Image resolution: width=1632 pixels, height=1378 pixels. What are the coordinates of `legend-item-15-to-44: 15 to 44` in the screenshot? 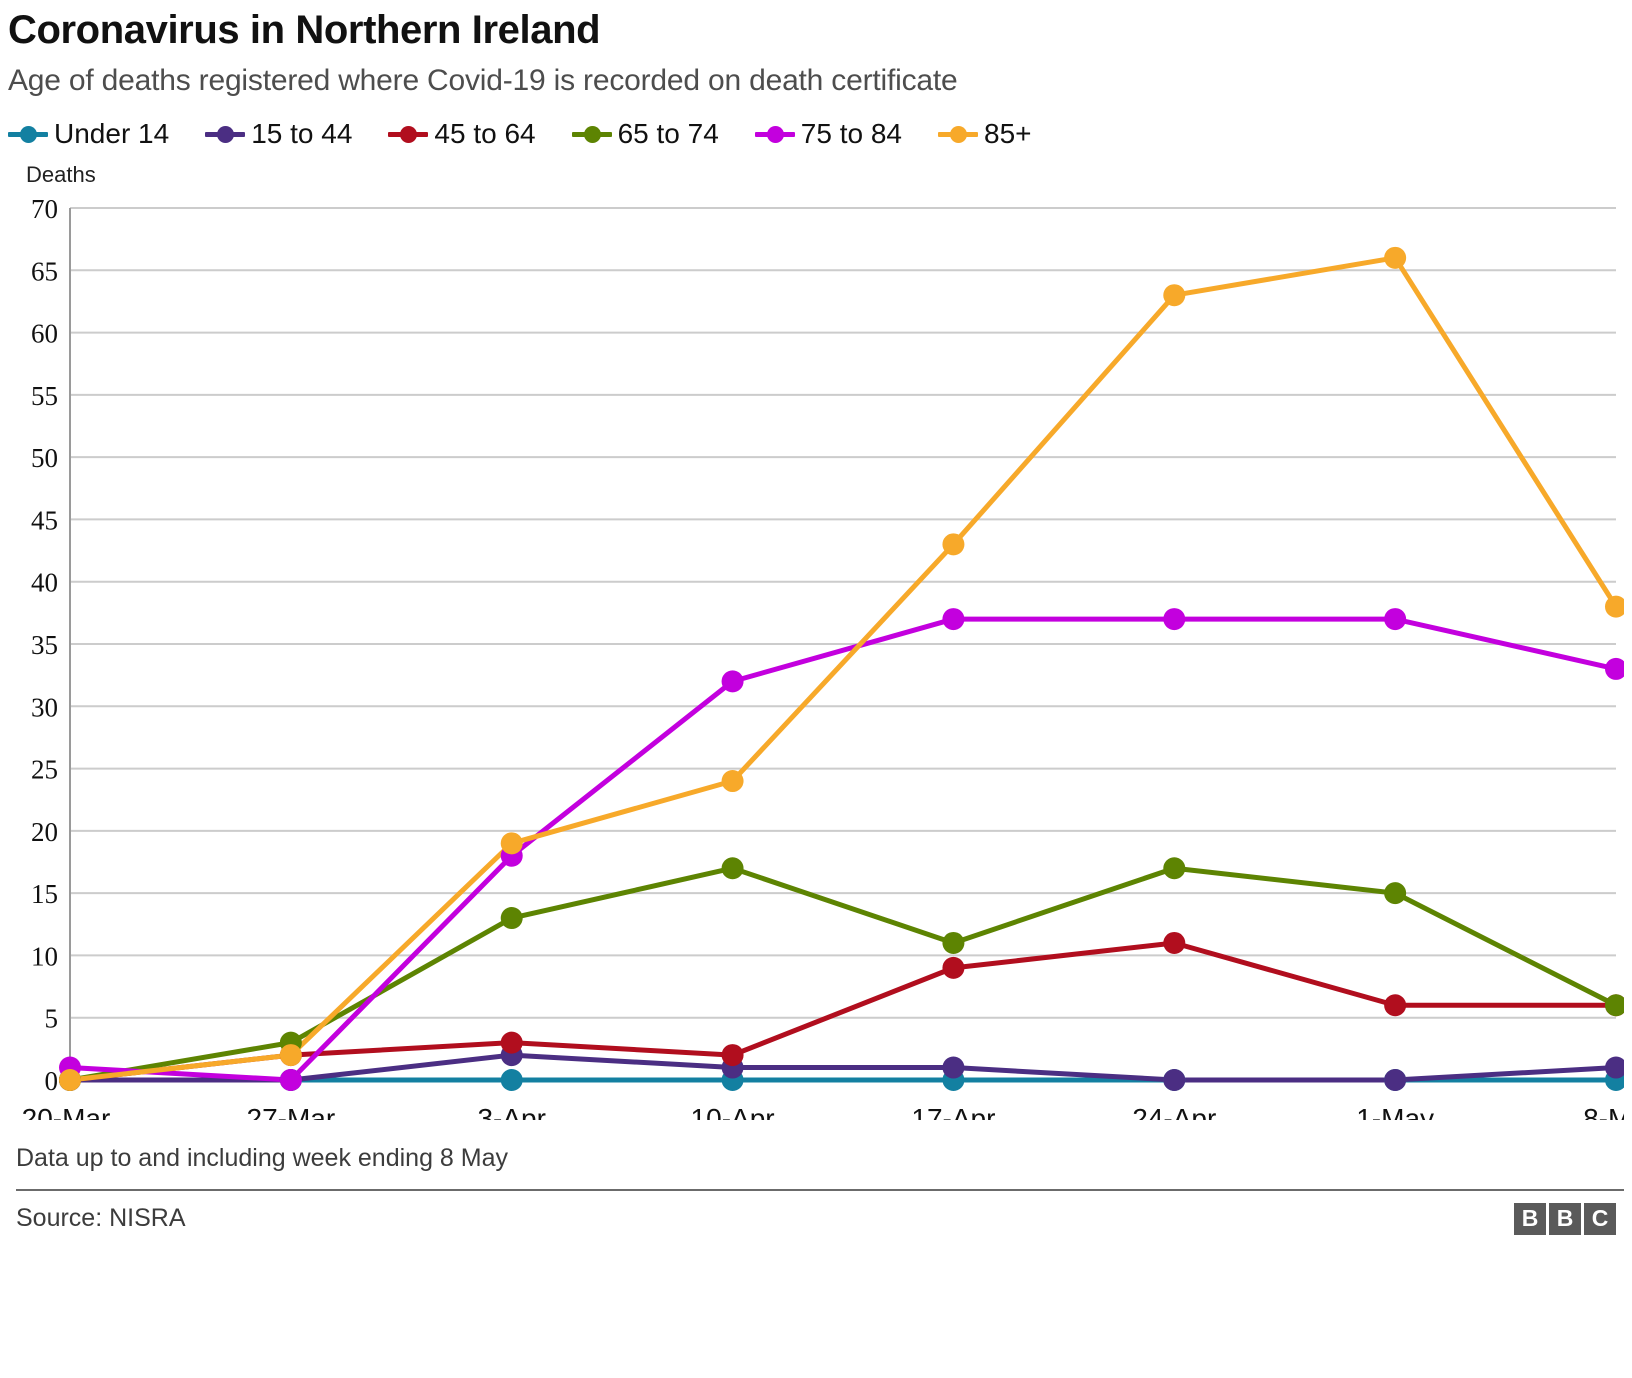 It's located at (278, 134).